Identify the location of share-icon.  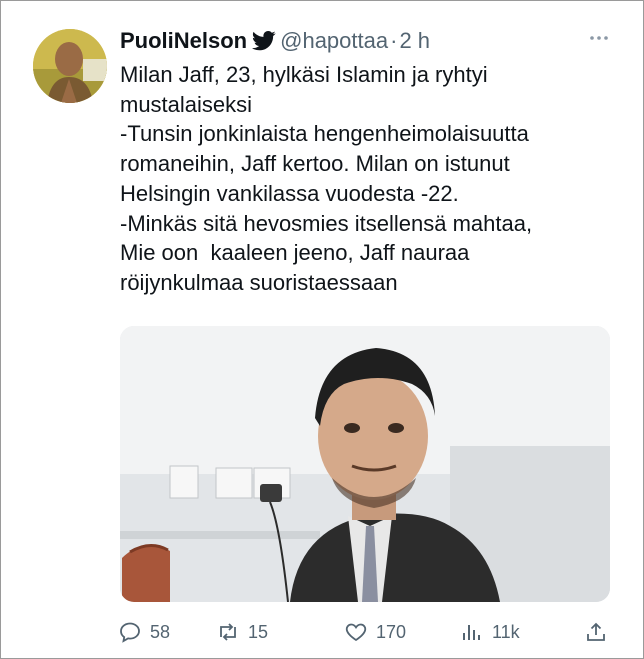
(596, 631).